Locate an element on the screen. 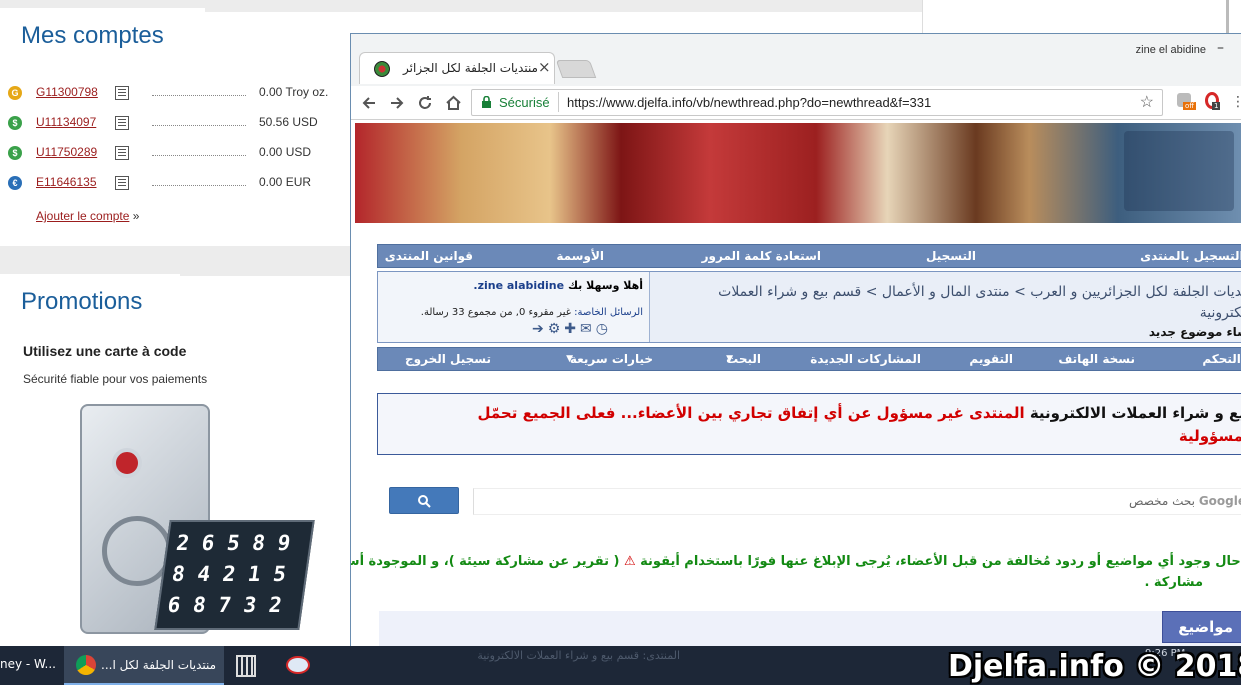 This screenshot has height=685, width=1241. home-icon is located at coordinates (453, 102).